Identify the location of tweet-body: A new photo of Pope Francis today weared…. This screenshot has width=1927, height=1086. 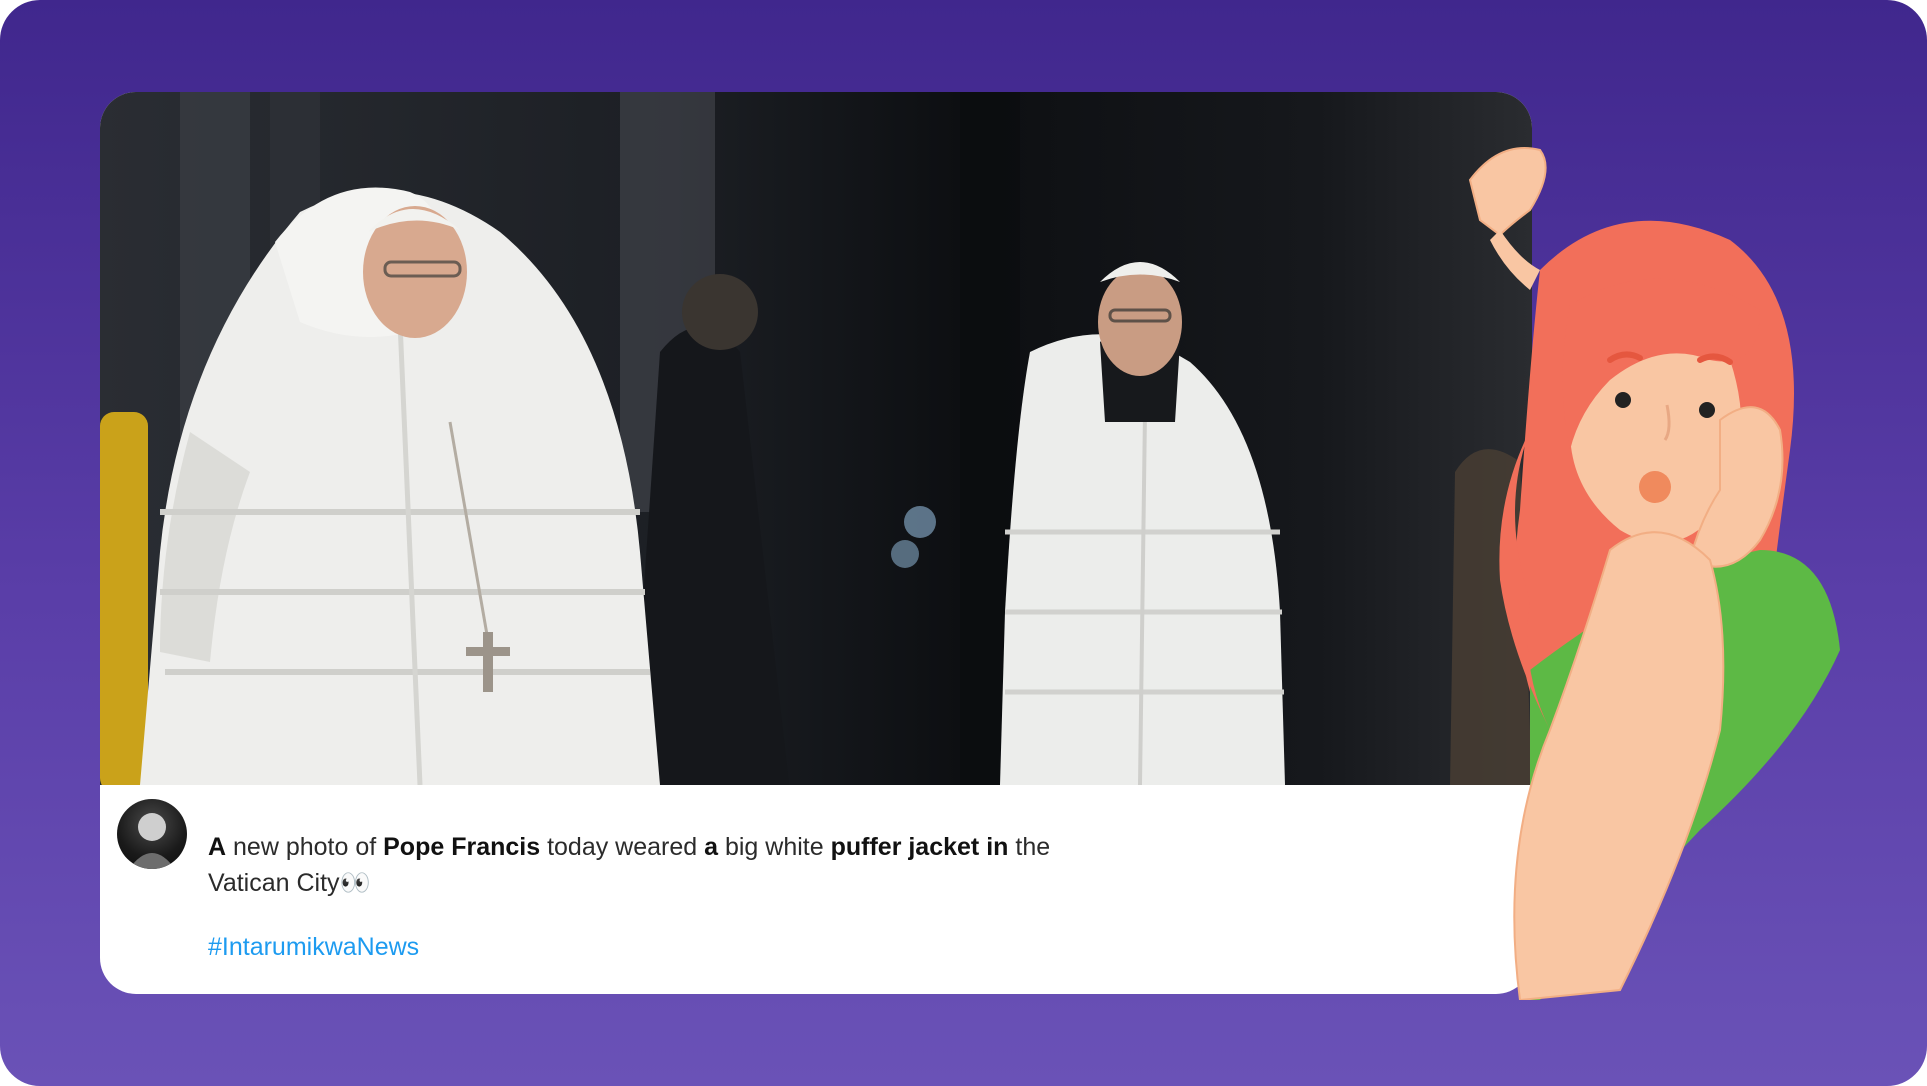
(816, 889).